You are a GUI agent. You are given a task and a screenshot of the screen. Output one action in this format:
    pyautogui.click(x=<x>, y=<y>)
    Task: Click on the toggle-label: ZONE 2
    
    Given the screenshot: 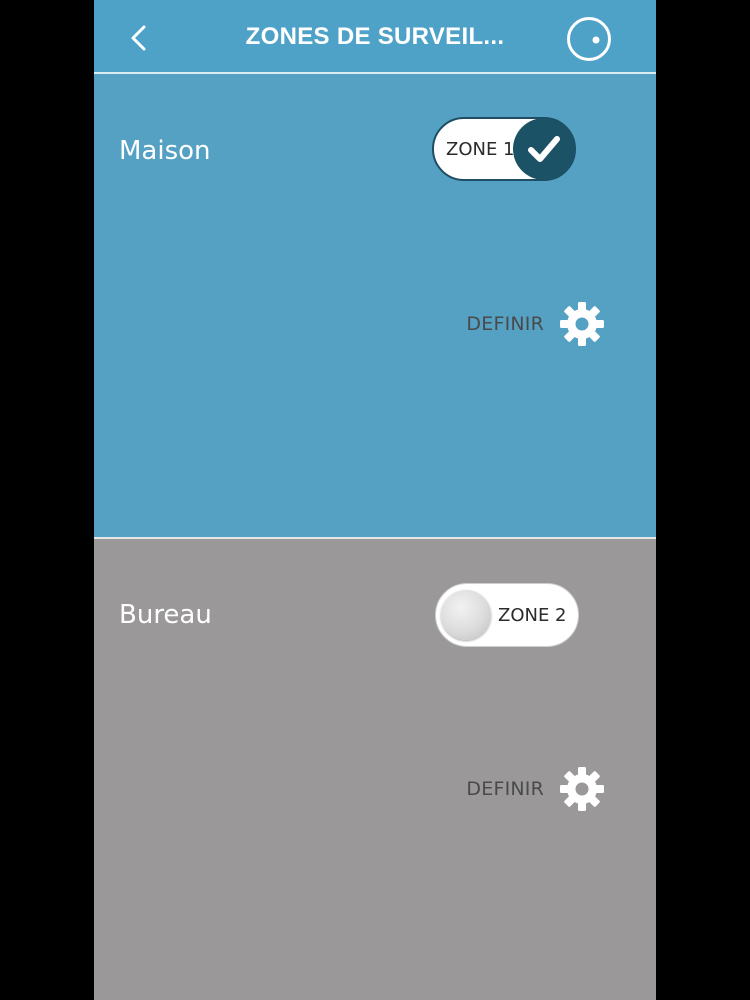 What is the action you would take?
    pyautogui.click(x=532, y=615)
    